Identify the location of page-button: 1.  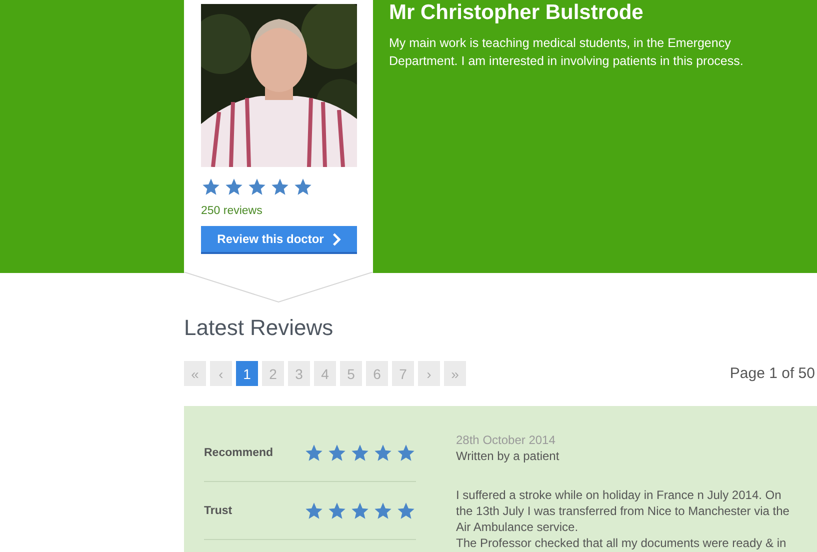
(247, 373).